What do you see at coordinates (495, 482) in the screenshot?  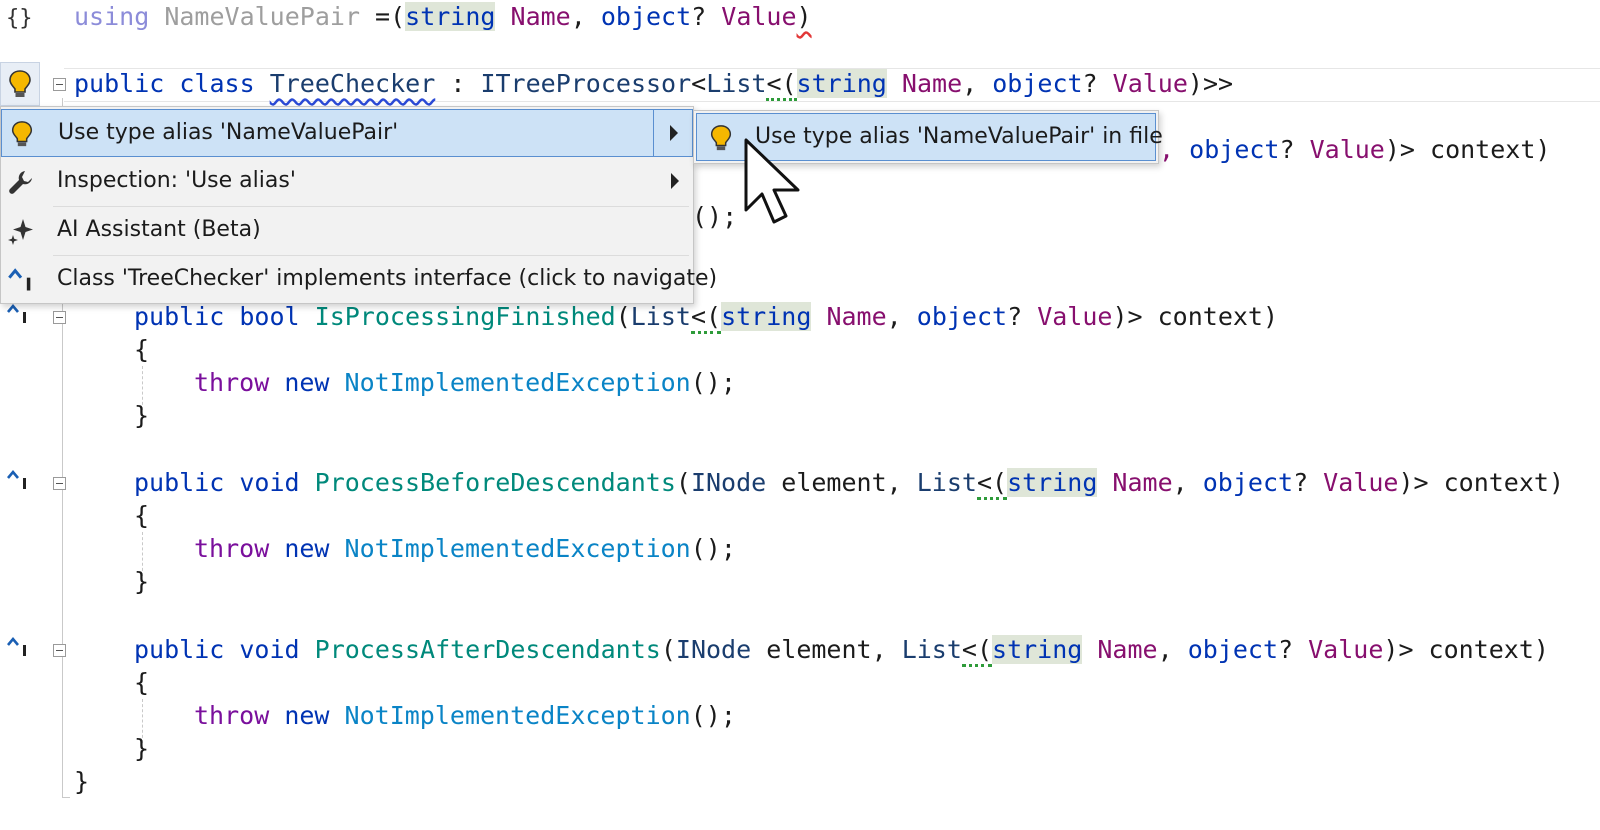 I see `method-name: ProcessBeforeDescendants` at bounding box center [495, 482].